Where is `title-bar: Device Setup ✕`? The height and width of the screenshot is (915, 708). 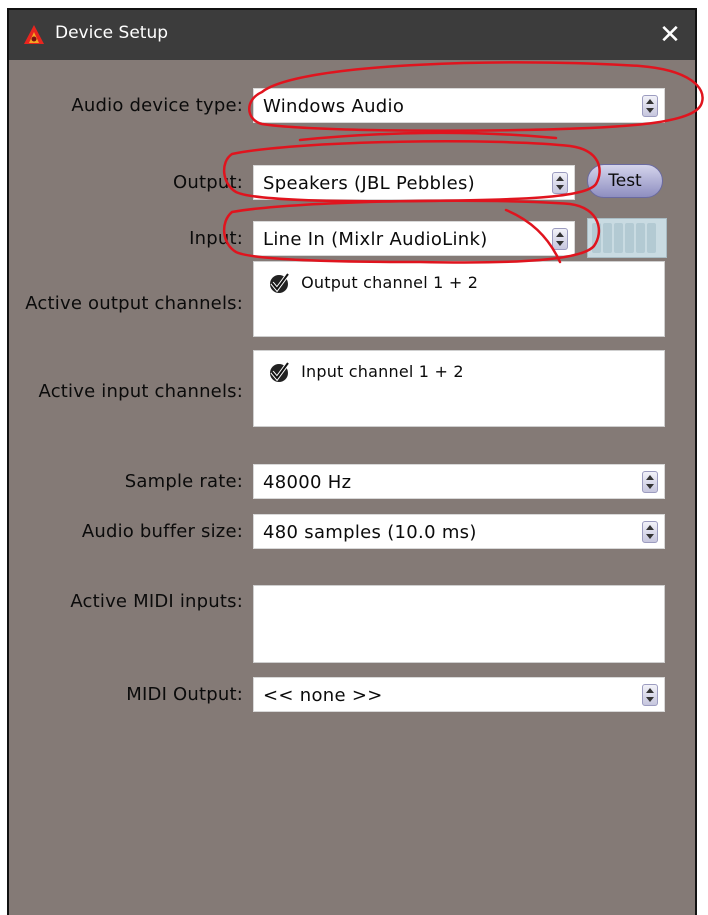
title-bar: Device Setup ✕ is located at coordinates (352, 35).